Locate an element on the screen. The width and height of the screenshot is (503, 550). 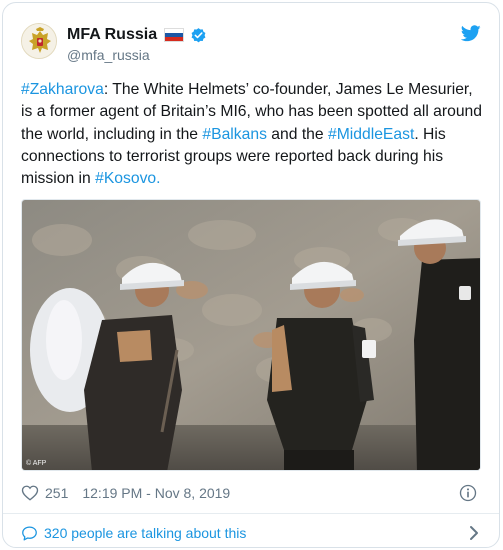
coat-of-arms-icon is located at coordinates (39, 41).